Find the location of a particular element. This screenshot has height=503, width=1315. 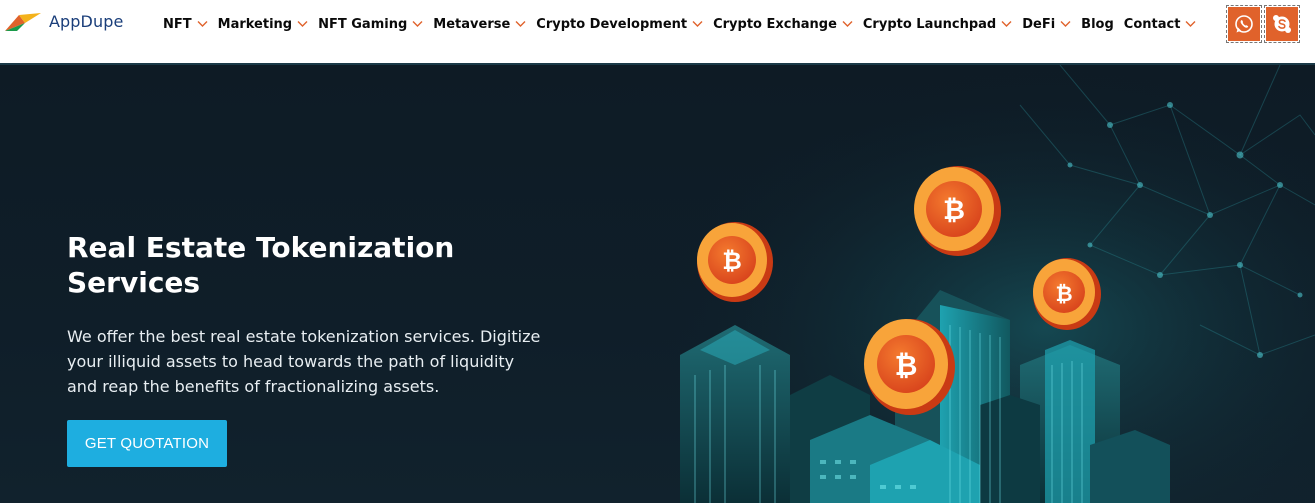

nav-item-crypto-launchpad: Crypto Launchpad is located at coordinates (937, 24).